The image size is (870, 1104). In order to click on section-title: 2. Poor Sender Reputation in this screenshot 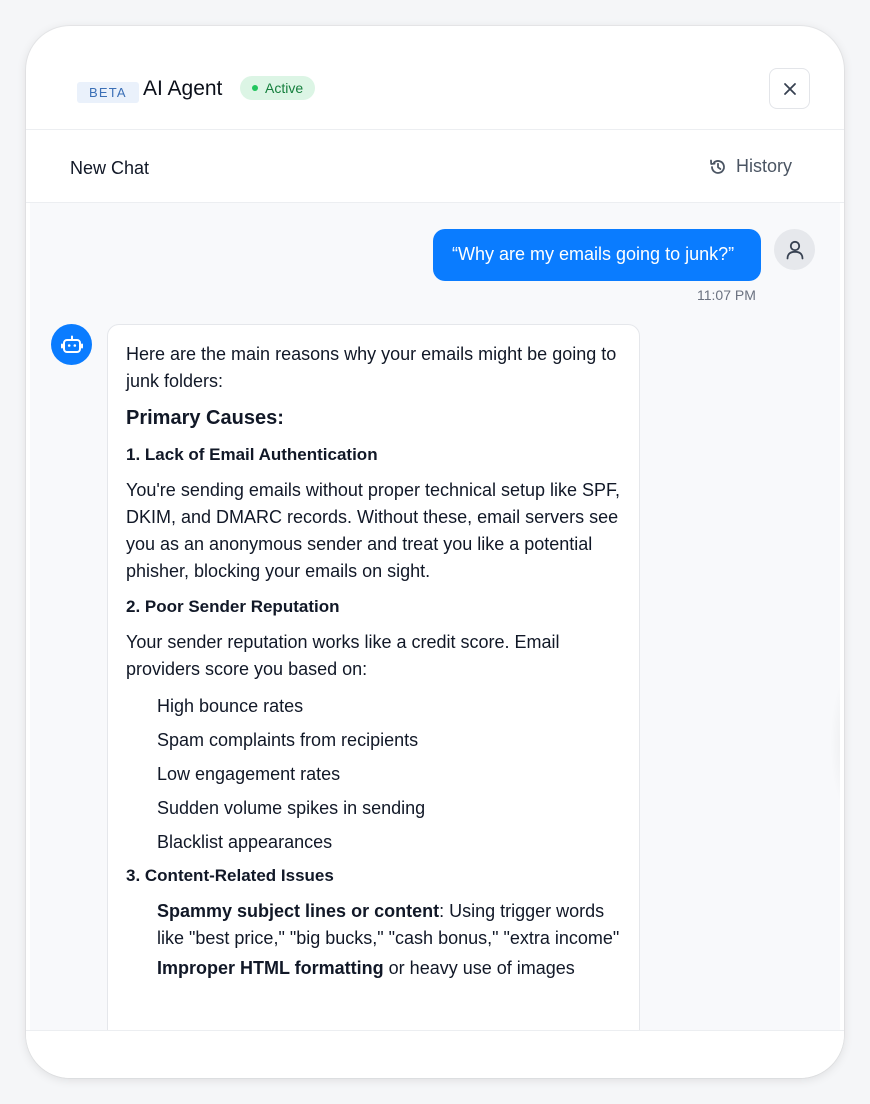, I will do `click(233, 606)`.